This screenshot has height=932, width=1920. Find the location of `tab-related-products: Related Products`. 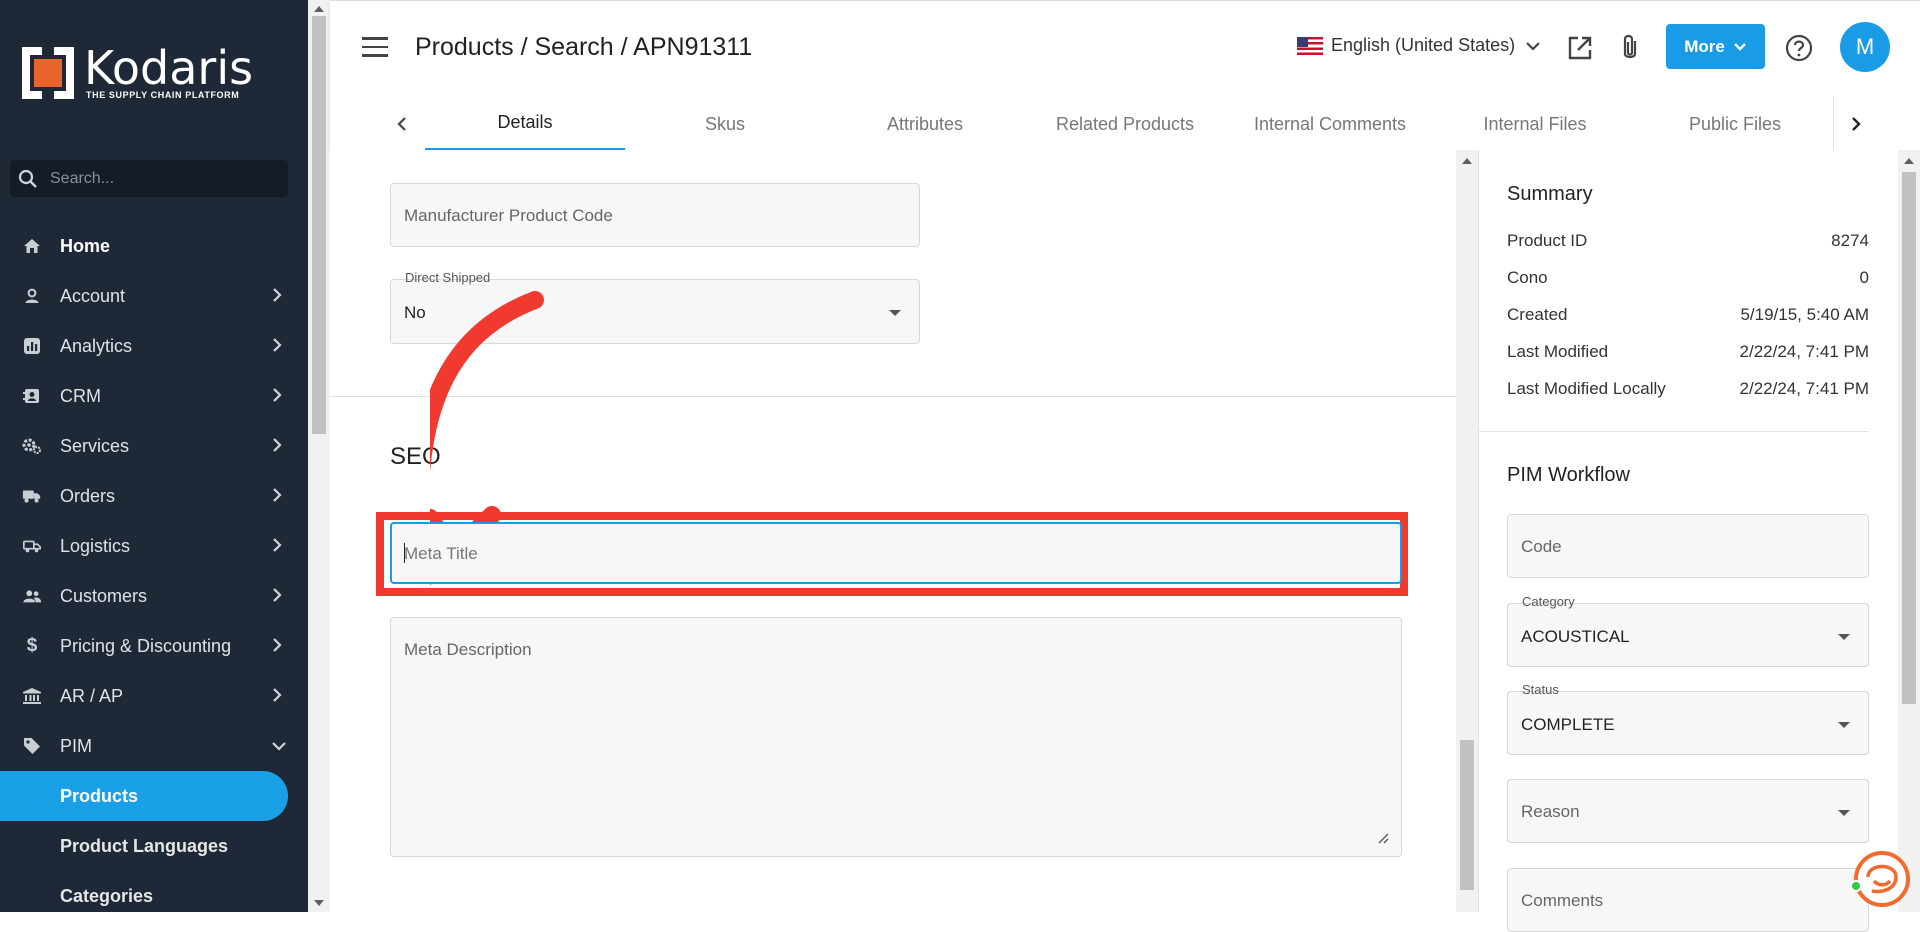

tab-related-products: Related Products is located at coordinates (1125, 124).